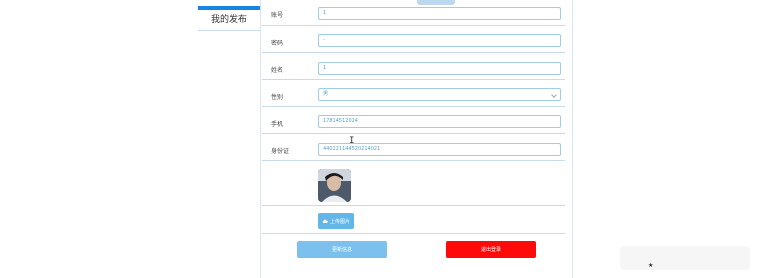 The height and width of the screenshot is (278, 759). I want to click on name-field: 1, so click(439, 68).